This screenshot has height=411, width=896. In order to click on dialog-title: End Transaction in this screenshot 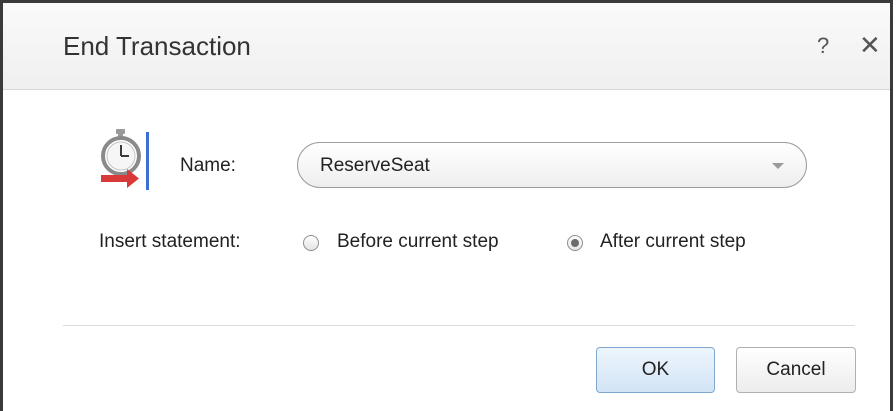, I will do `click(157, 46)`.